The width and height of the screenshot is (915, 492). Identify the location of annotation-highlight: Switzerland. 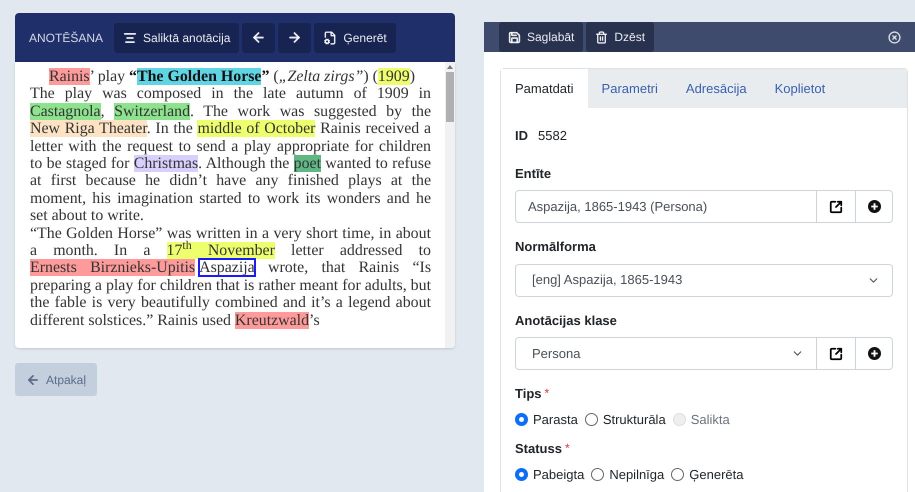
(152, 111).